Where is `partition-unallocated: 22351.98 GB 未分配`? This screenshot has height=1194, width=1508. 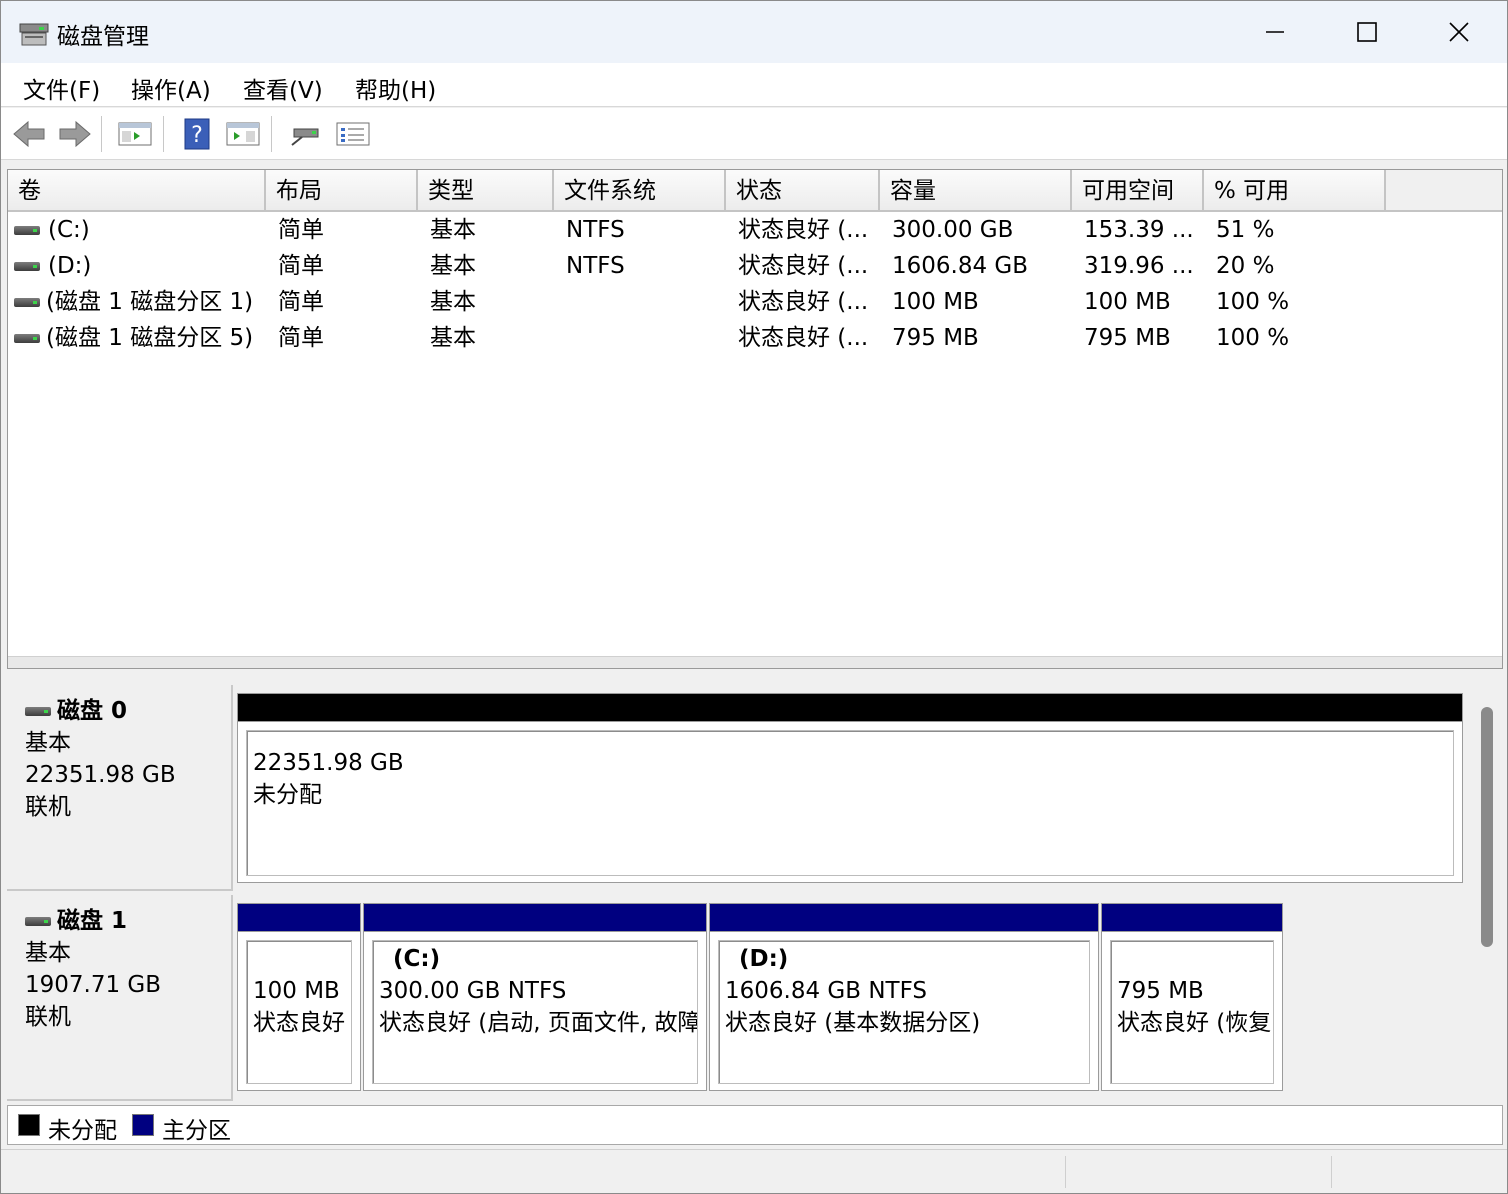
partition-unallocated: 22351.98 GB 未分配 is located at coordinates (850, 788).